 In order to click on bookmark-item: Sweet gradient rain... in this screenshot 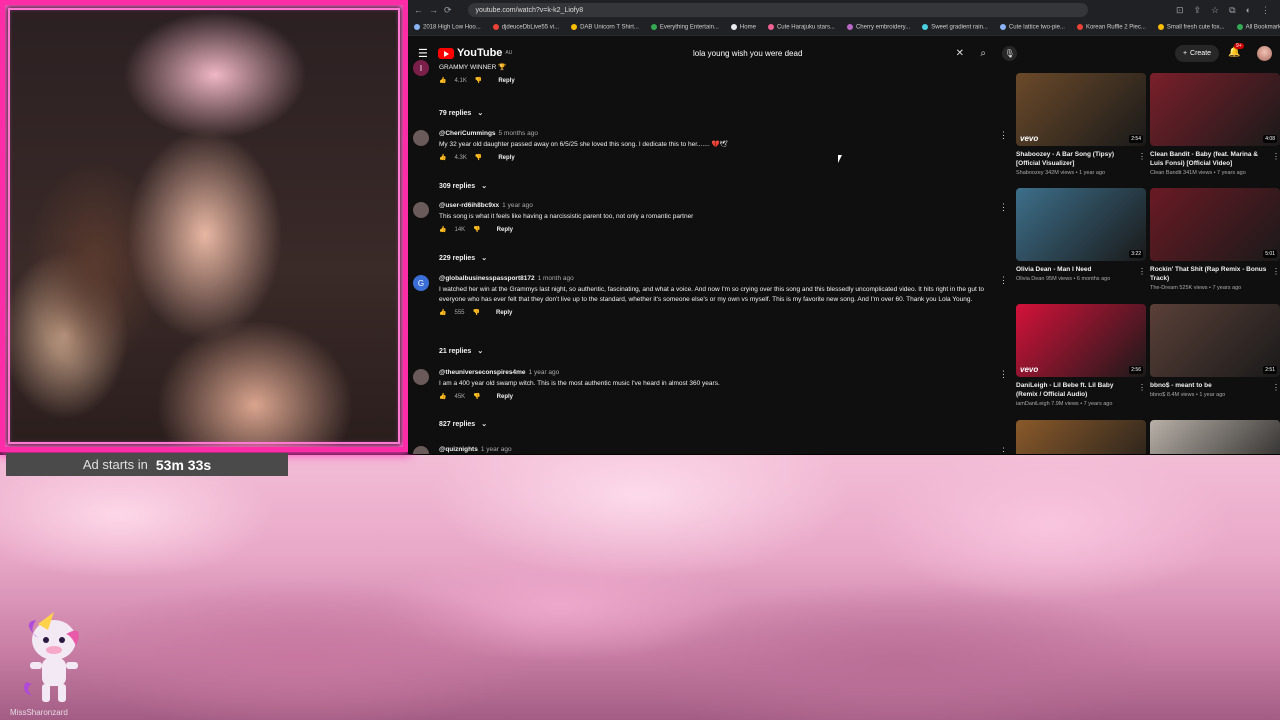, I will do `click(955, 27)`.